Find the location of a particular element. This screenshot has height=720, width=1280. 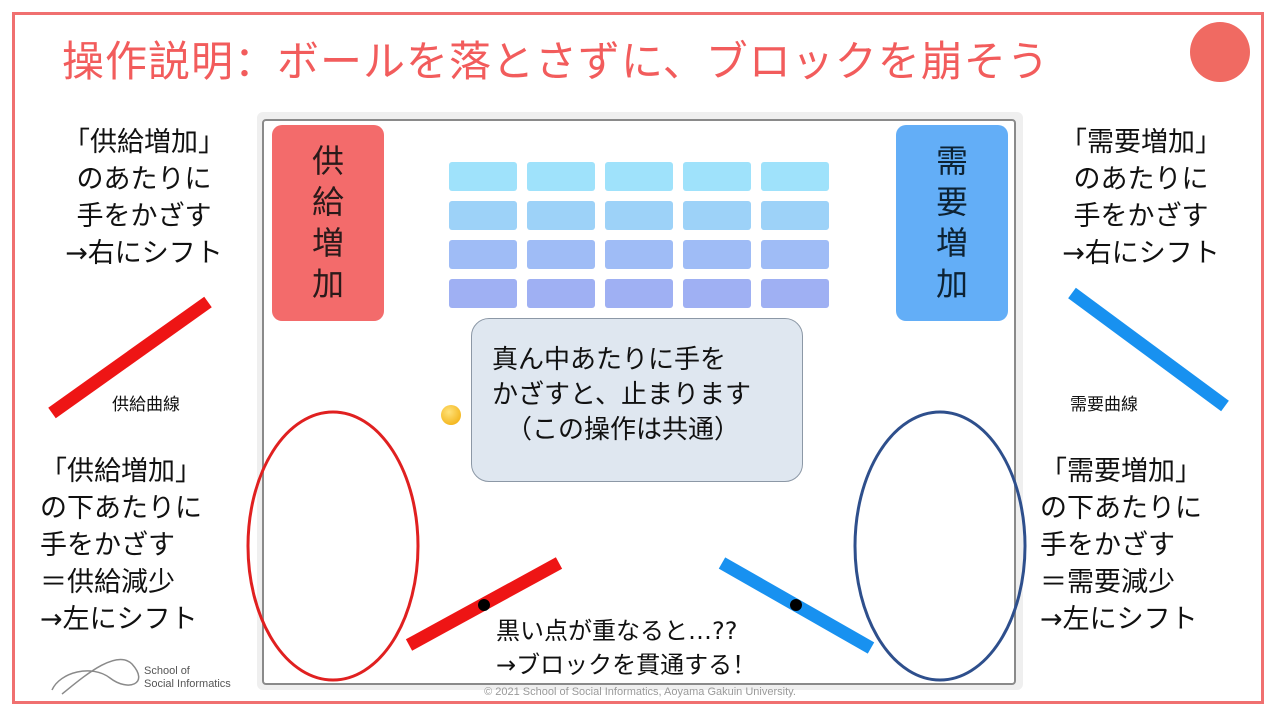

hint-line: →ブロックを貫通する！ is located at coordinates (626, 665).